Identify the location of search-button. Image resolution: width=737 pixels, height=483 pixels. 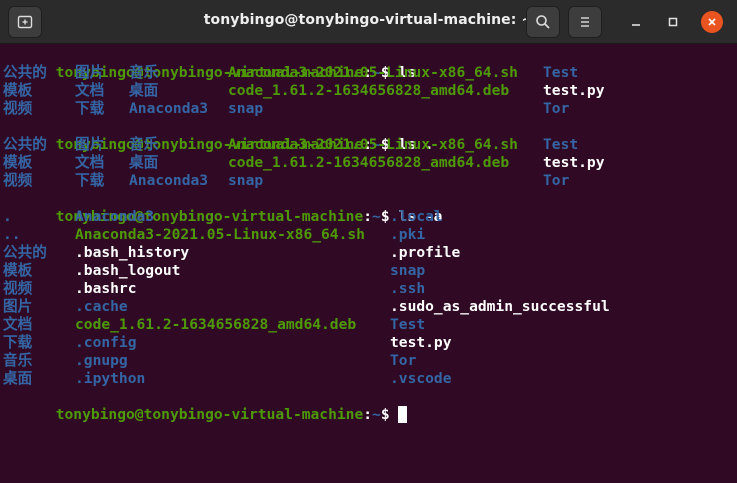
(543, 22).